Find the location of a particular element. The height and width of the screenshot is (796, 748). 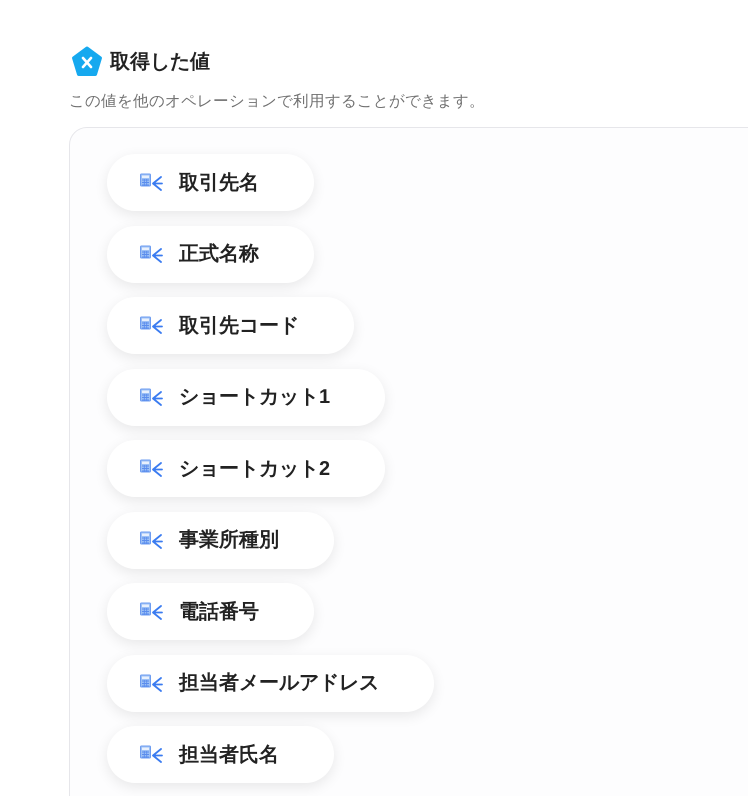

value-chip: 事業所種別 is located at coordinates (220, 540).